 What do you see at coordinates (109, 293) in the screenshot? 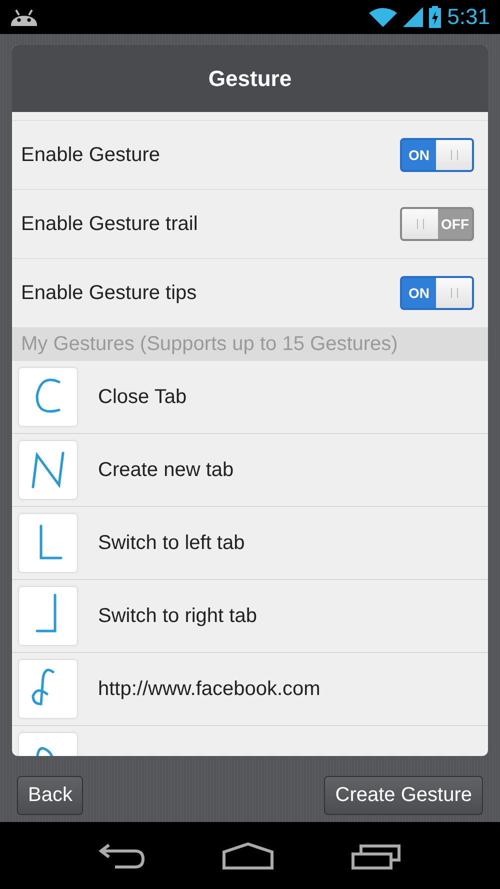
I see `setting-label: Enable Gesture tips` at bounding box center [109, 293].